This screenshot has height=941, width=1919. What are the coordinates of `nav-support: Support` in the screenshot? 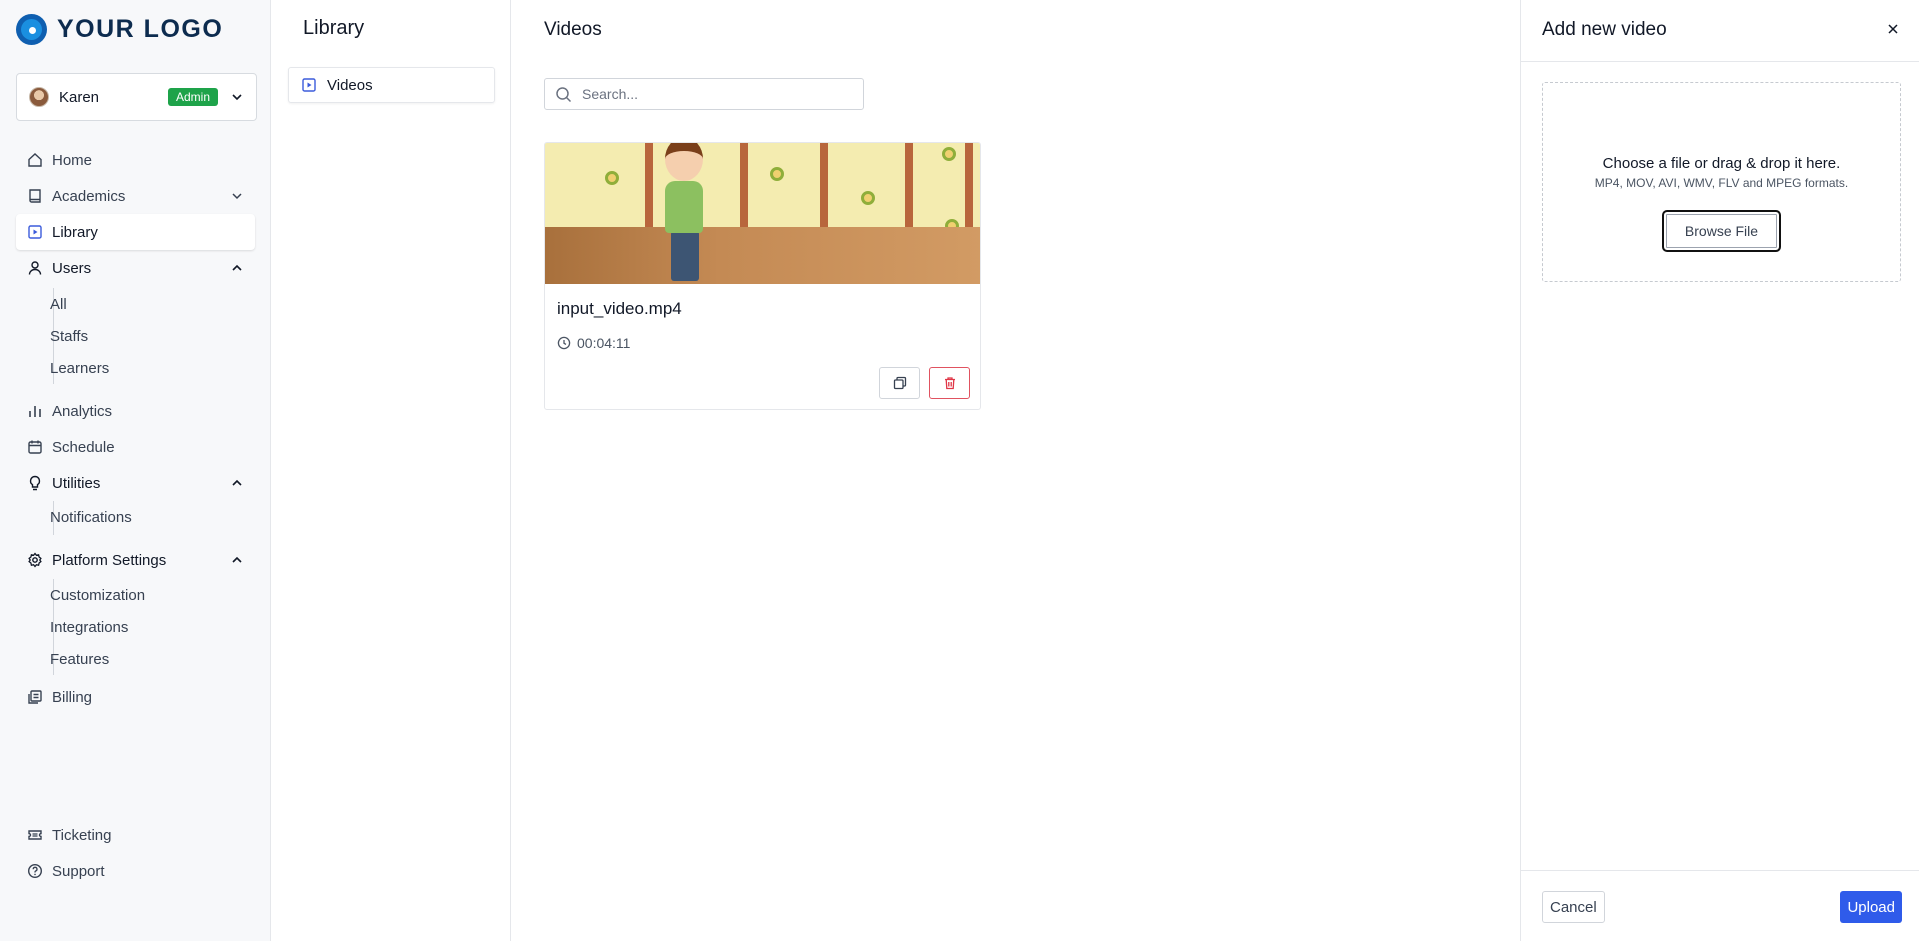 It's located at (135, 871).